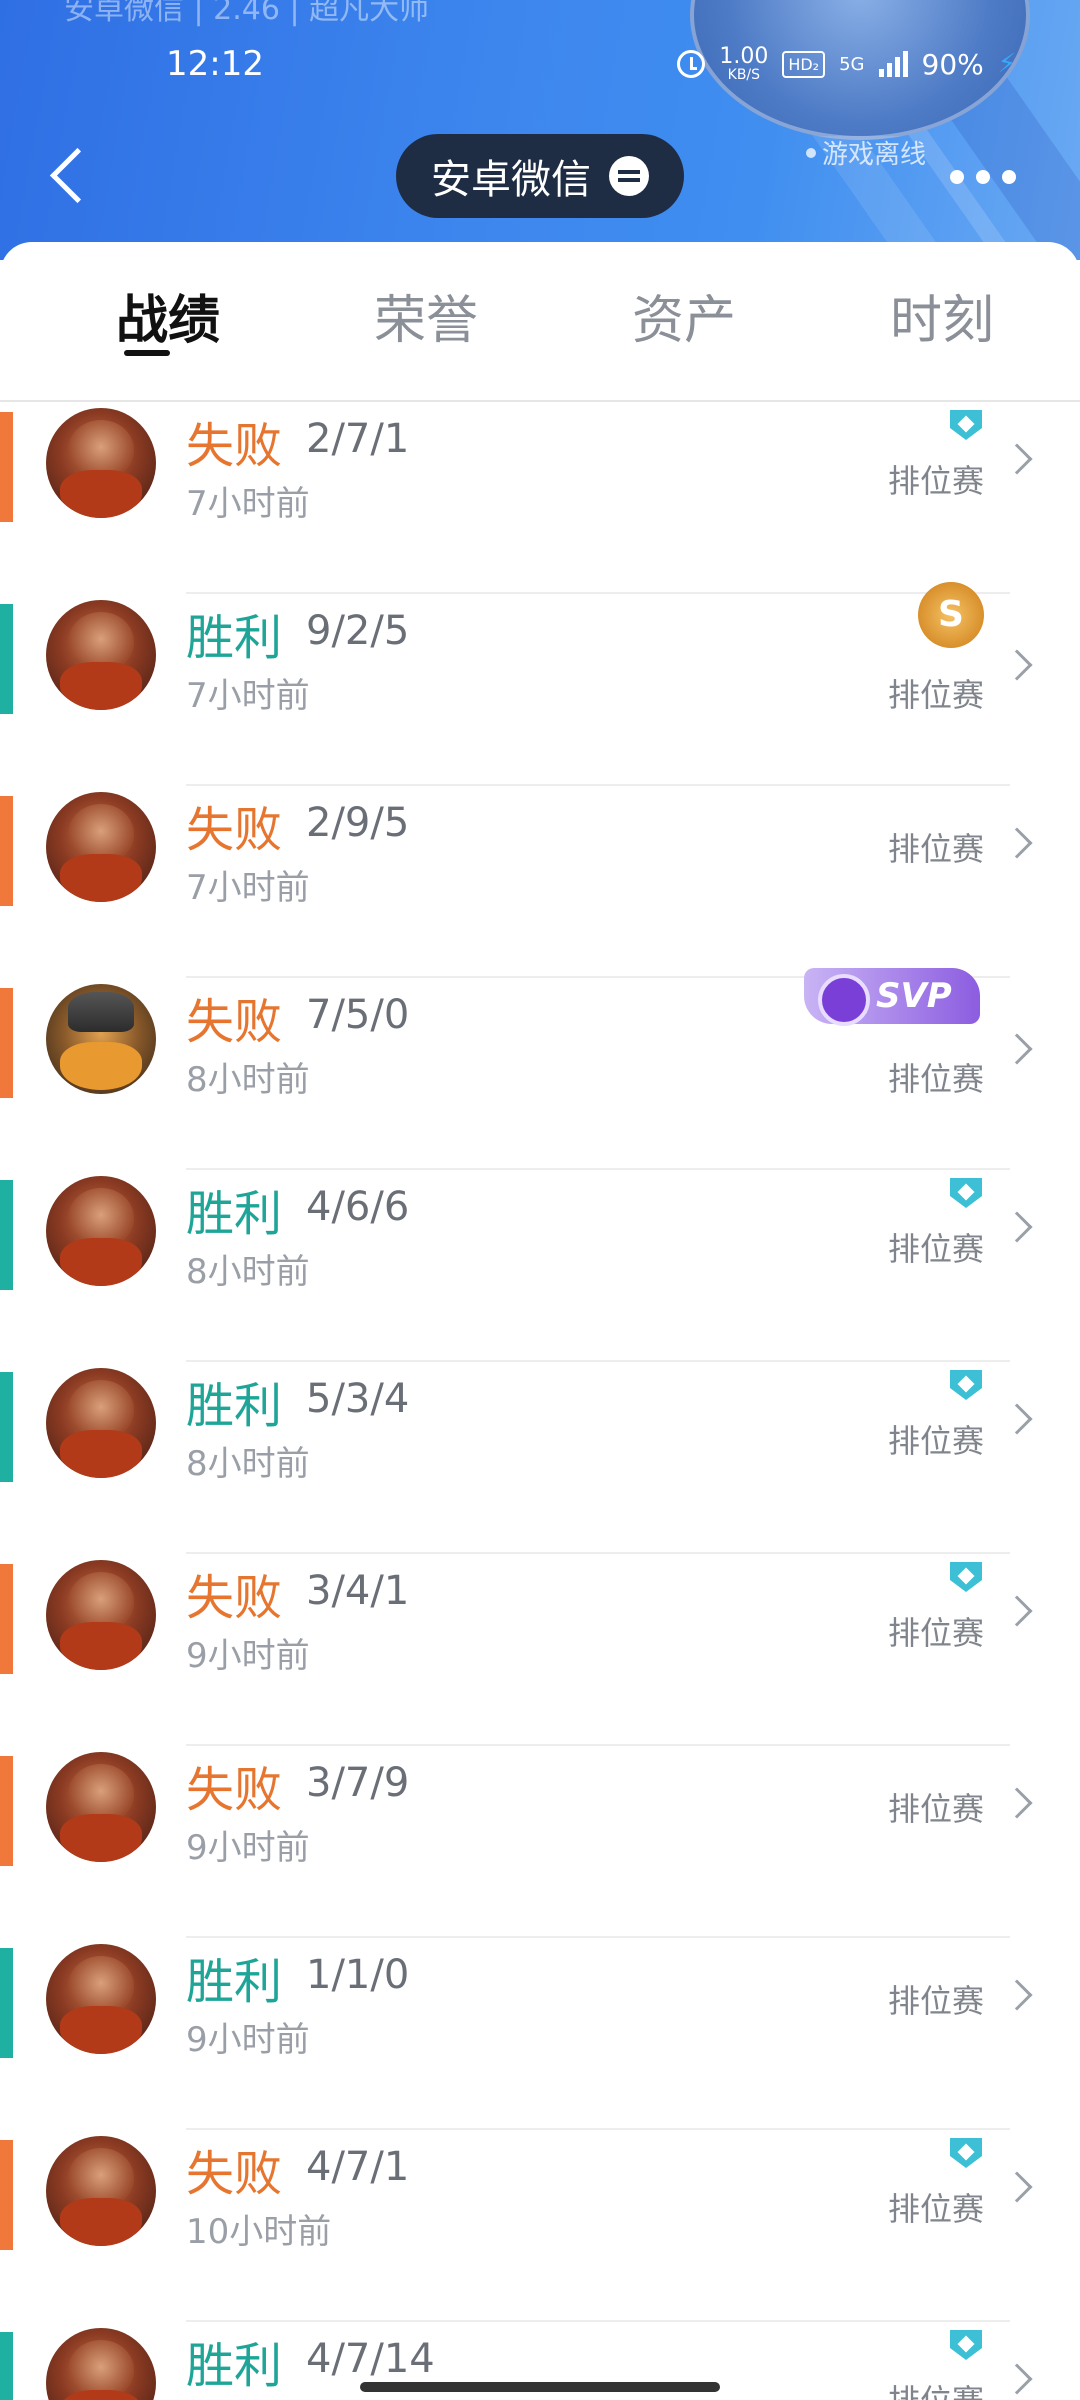 The image size is (1080, 2400). I want to click on match-row: 胜利 1/1/0 9小时前 排位赛, so click(540, 2034).